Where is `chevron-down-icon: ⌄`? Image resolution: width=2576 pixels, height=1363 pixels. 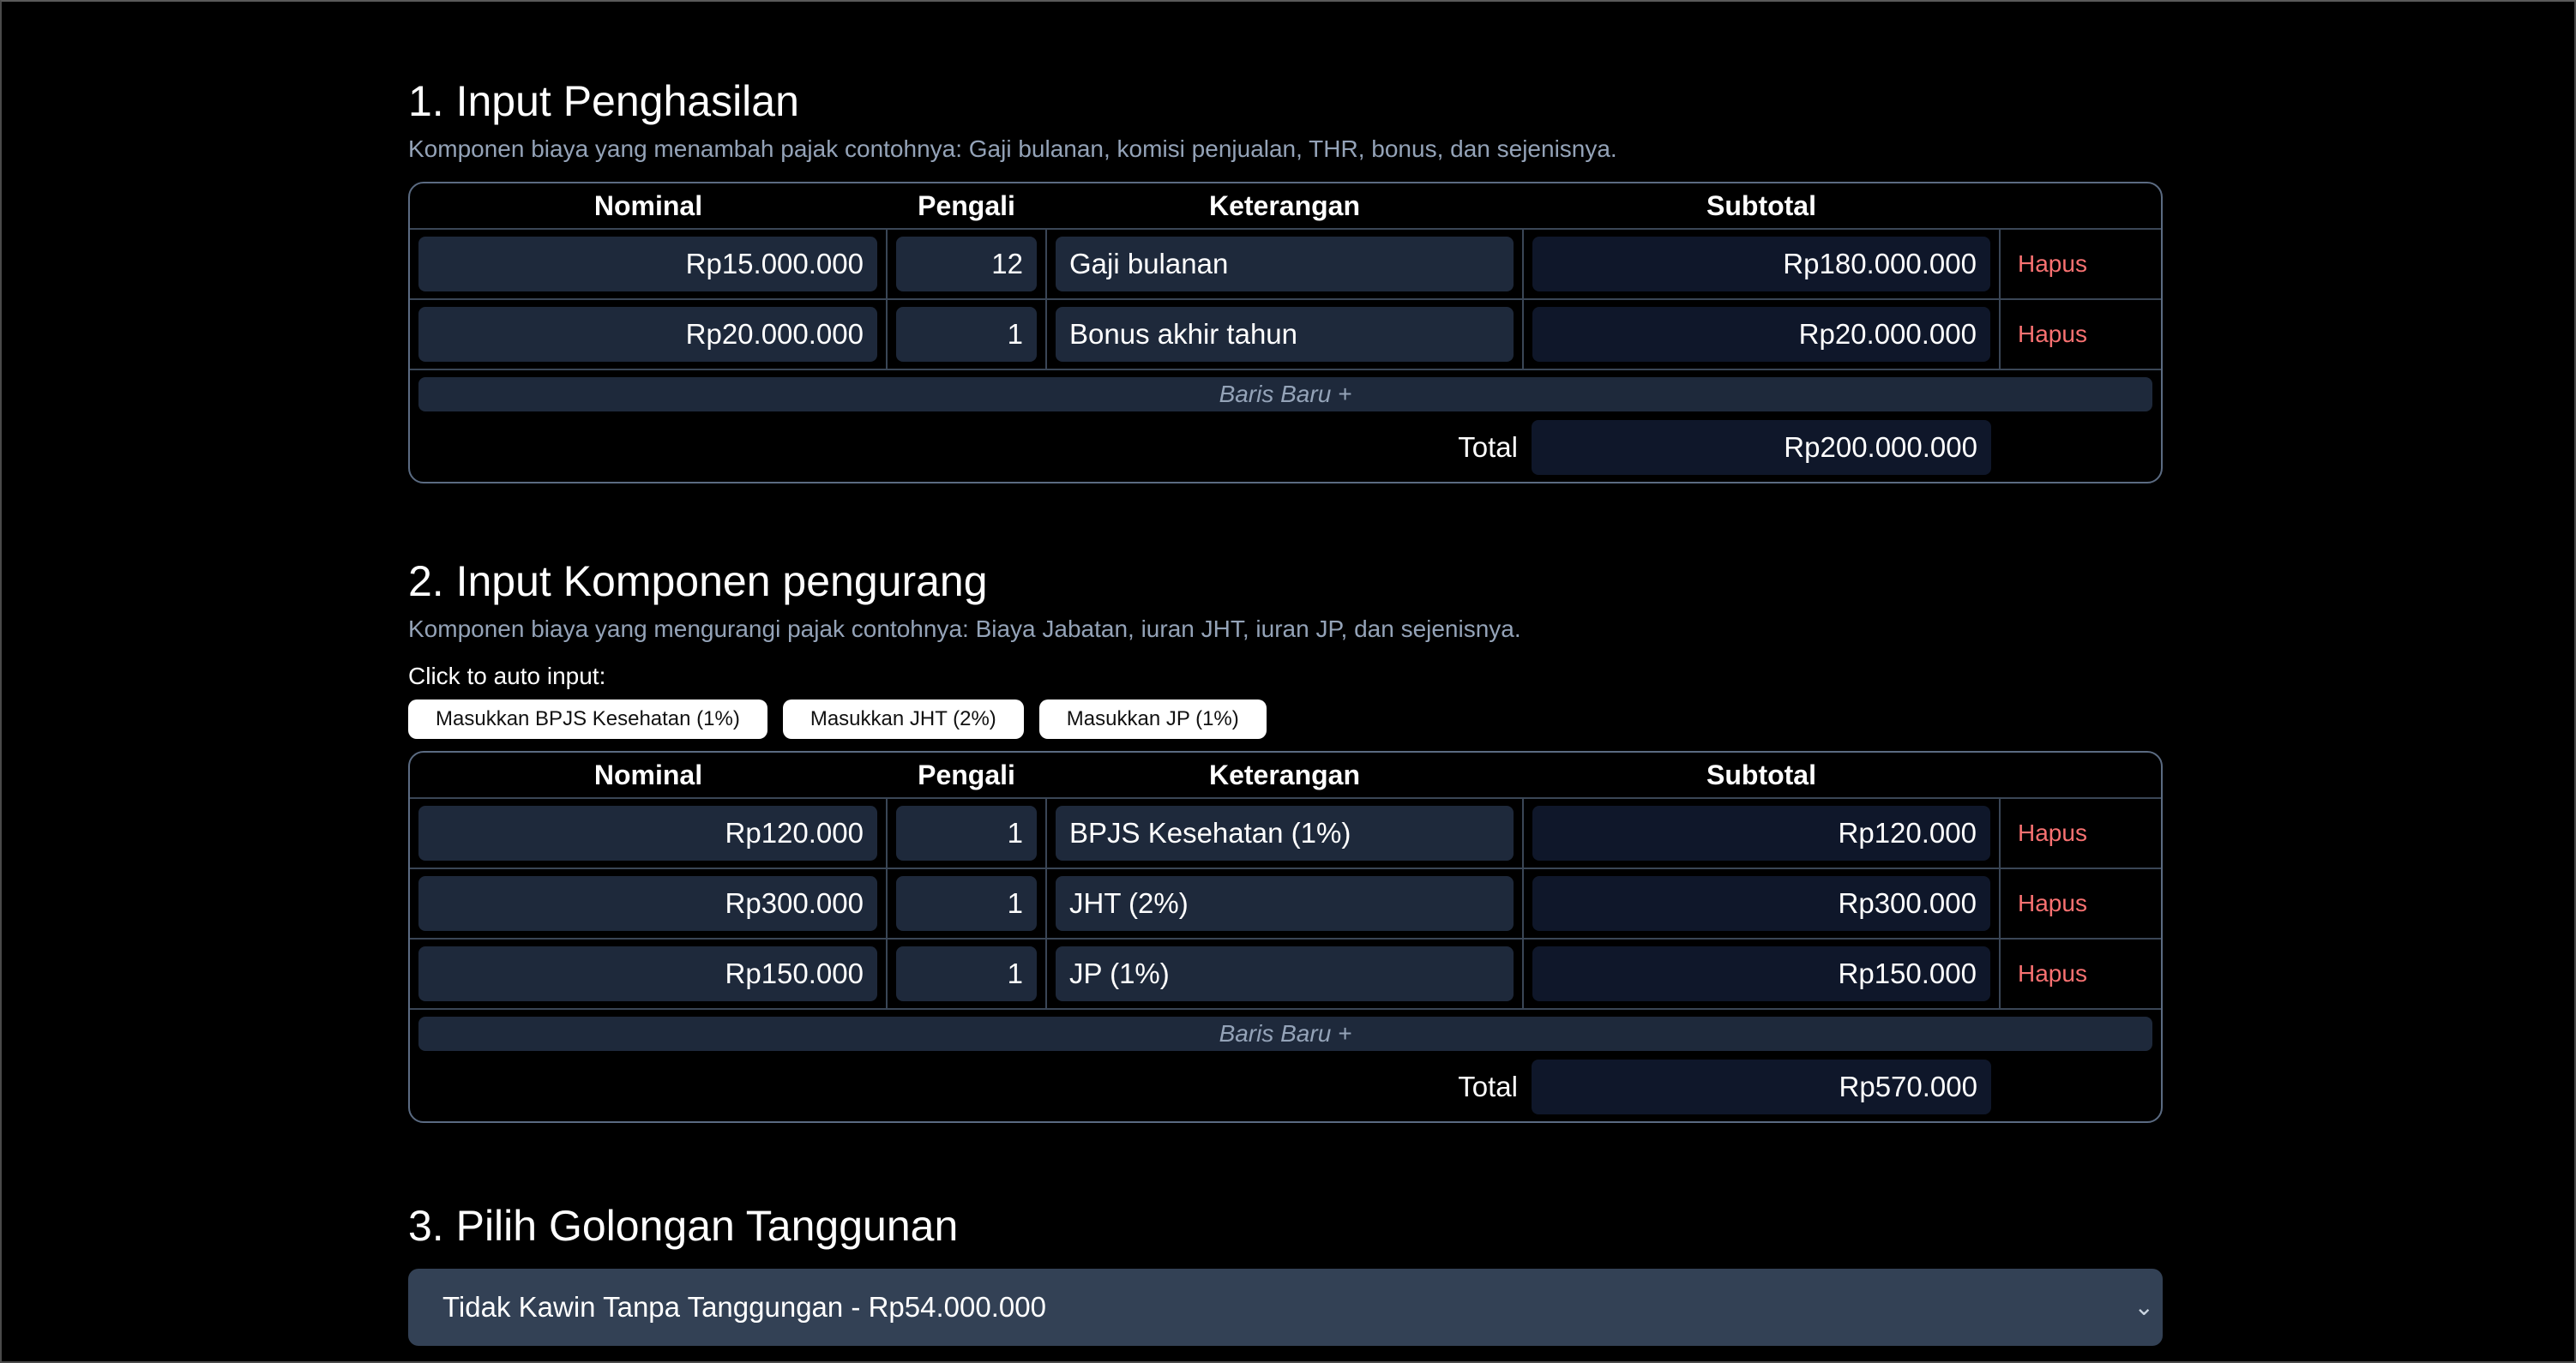
chevron-down-icon: ⌄ is located at coordinates (2144, 1307).